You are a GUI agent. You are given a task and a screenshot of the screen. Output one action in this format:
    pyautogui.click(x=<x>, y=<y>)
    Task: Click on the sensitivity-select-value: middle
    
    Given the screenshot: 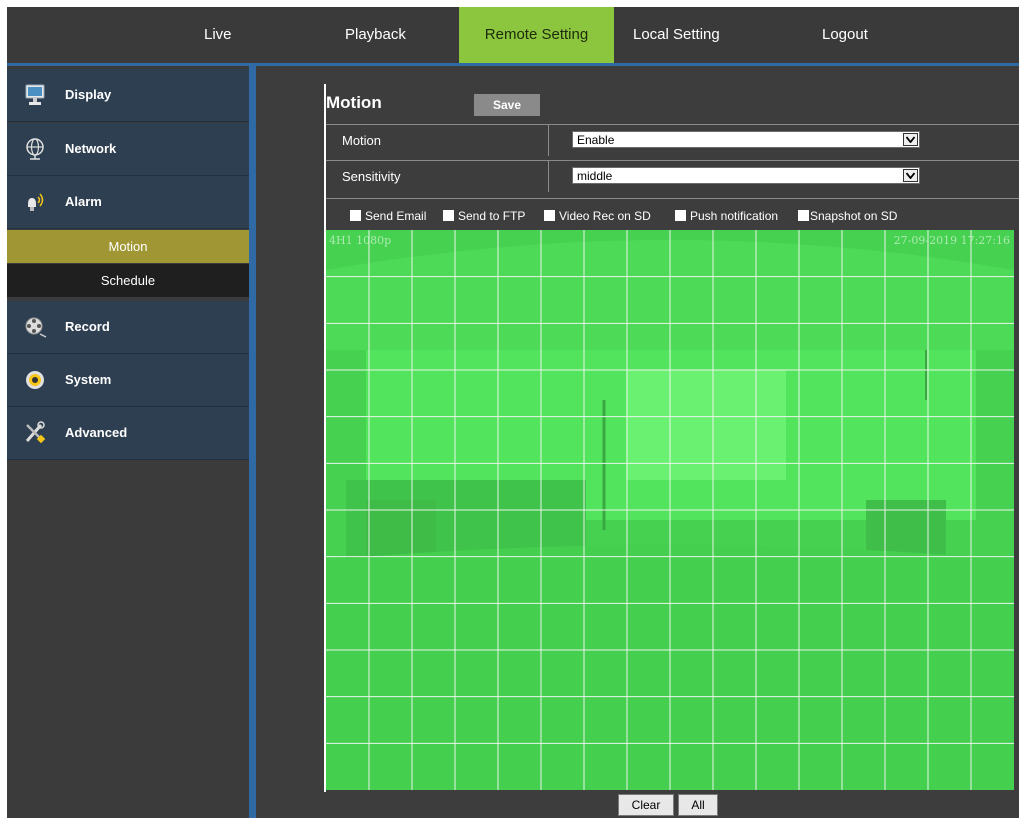 What is the action you would take?
    pyautogui.click(x=595, y=176)
    